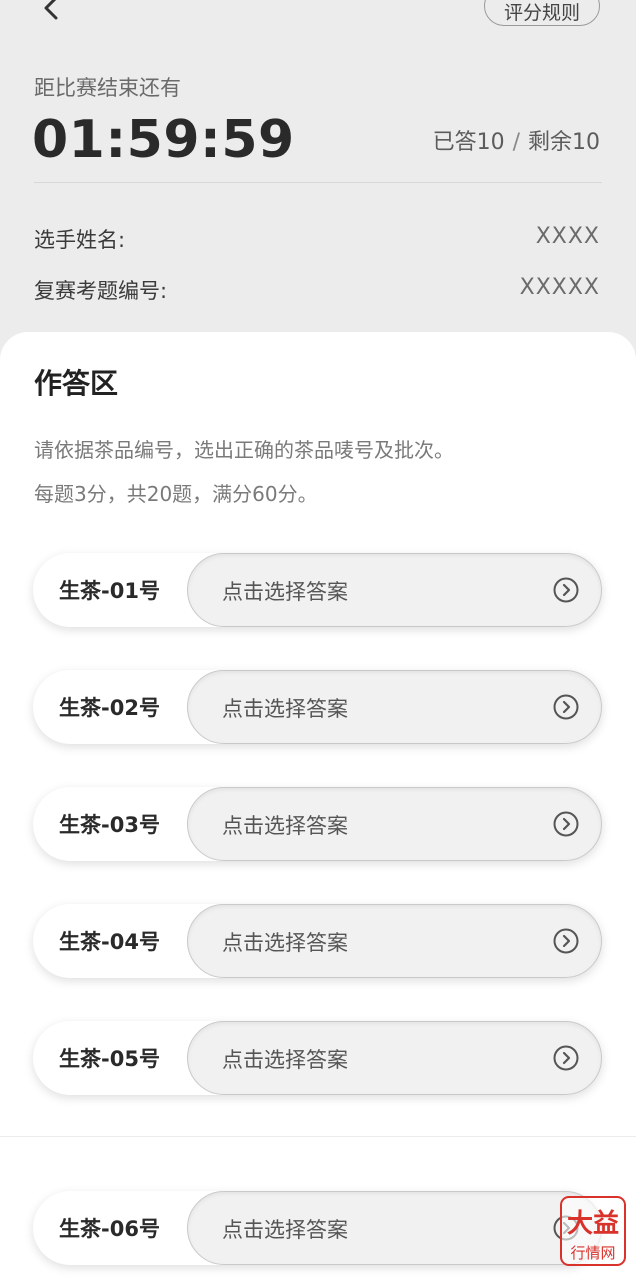  Describe the element at coordinates (52, 11) in the screenshot. I see `chevron-left-icon` at that location.